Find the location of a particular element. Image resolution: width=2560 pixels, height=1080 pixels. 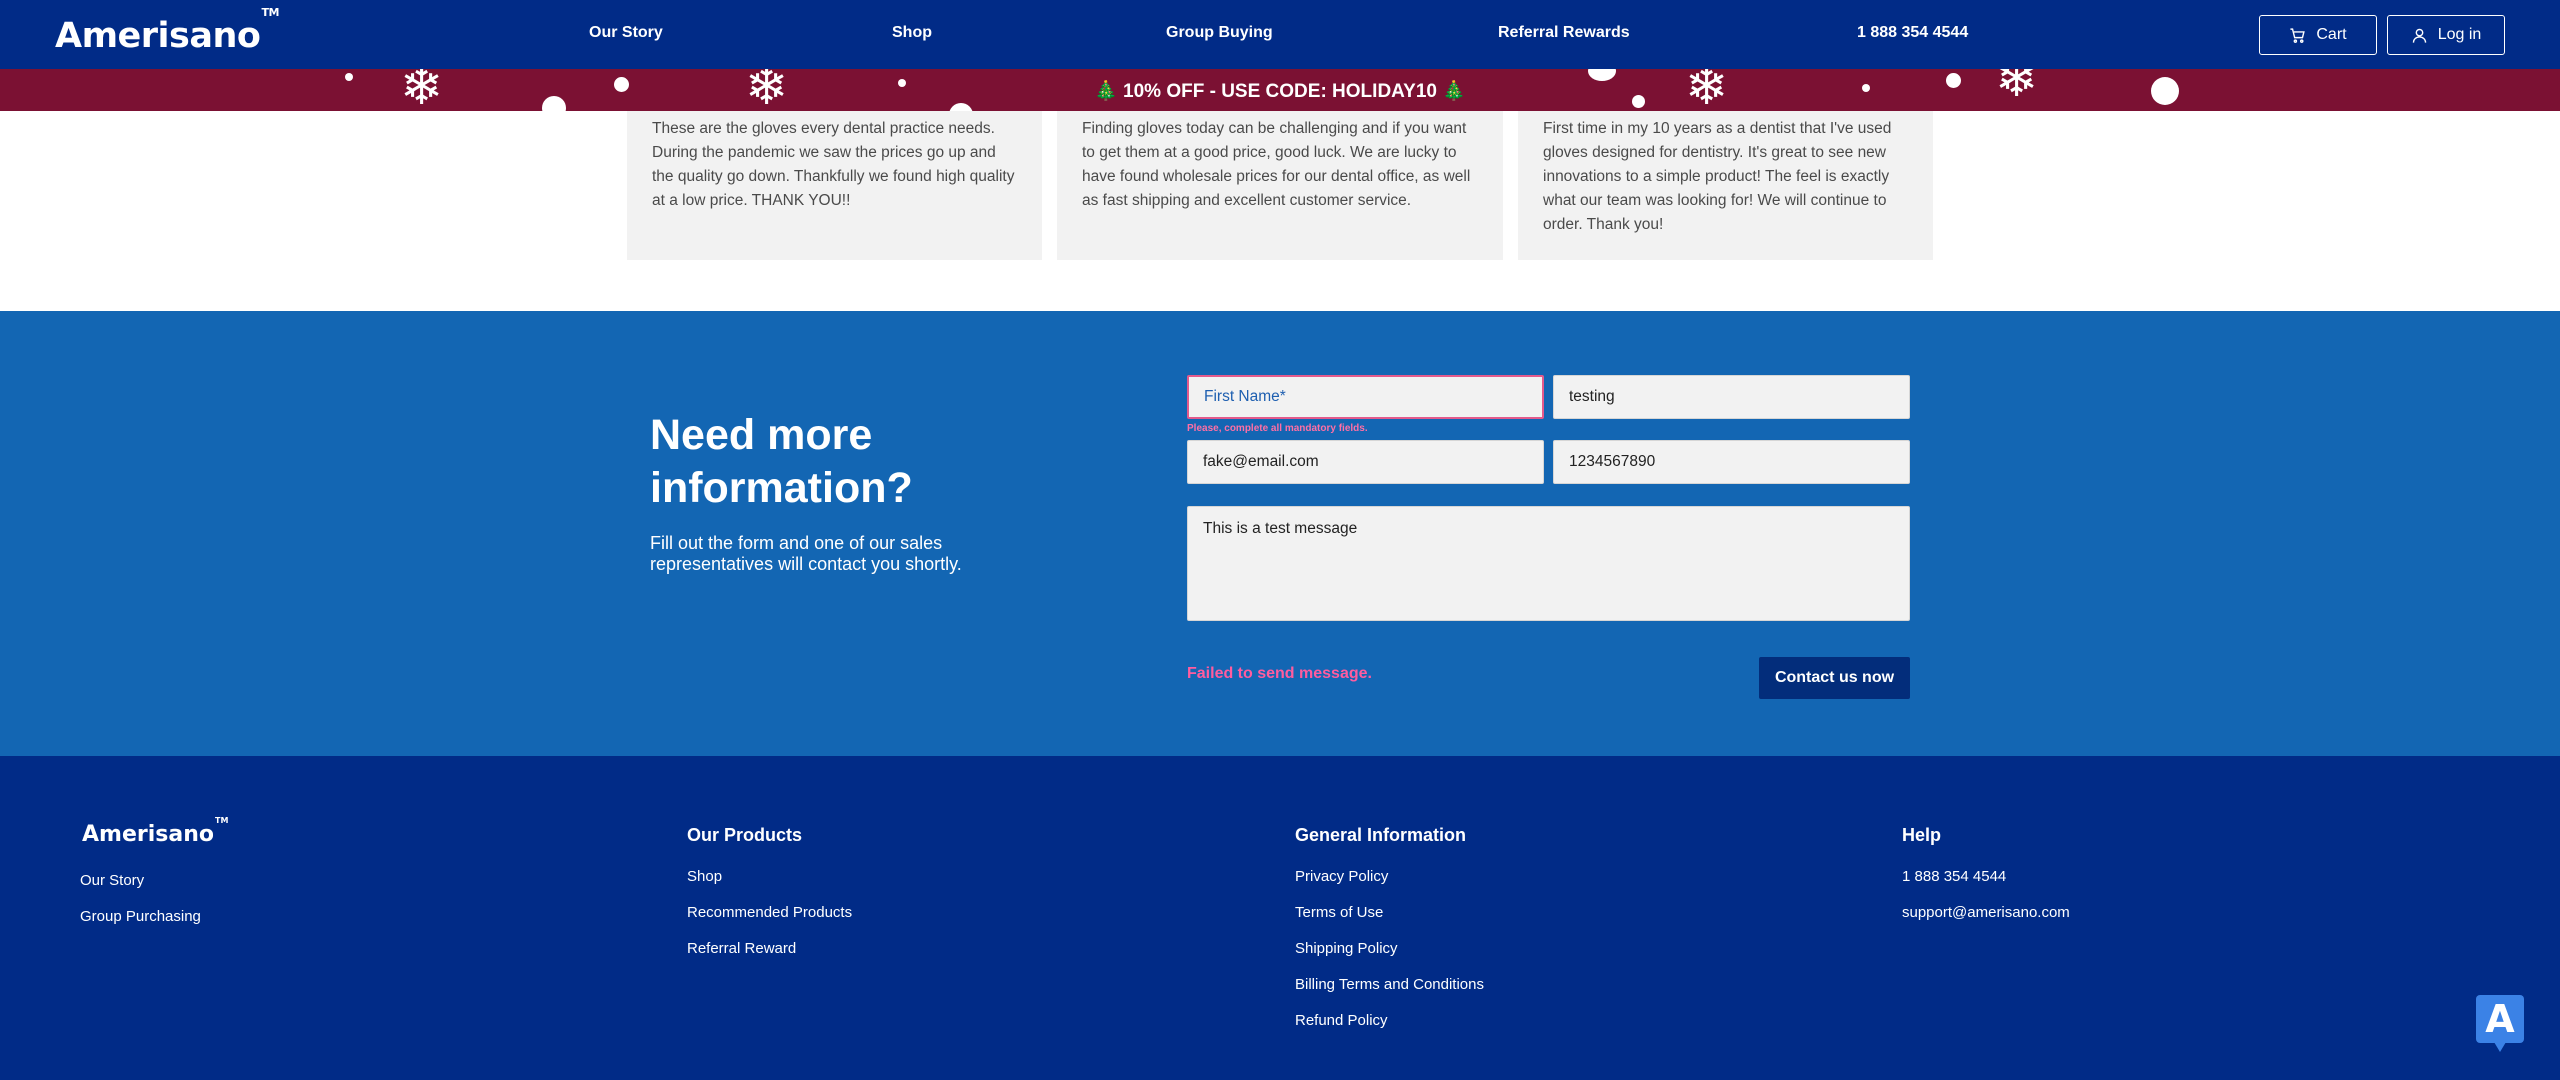

footer-heading-products: Our Products is located at coordinates (745, 835).